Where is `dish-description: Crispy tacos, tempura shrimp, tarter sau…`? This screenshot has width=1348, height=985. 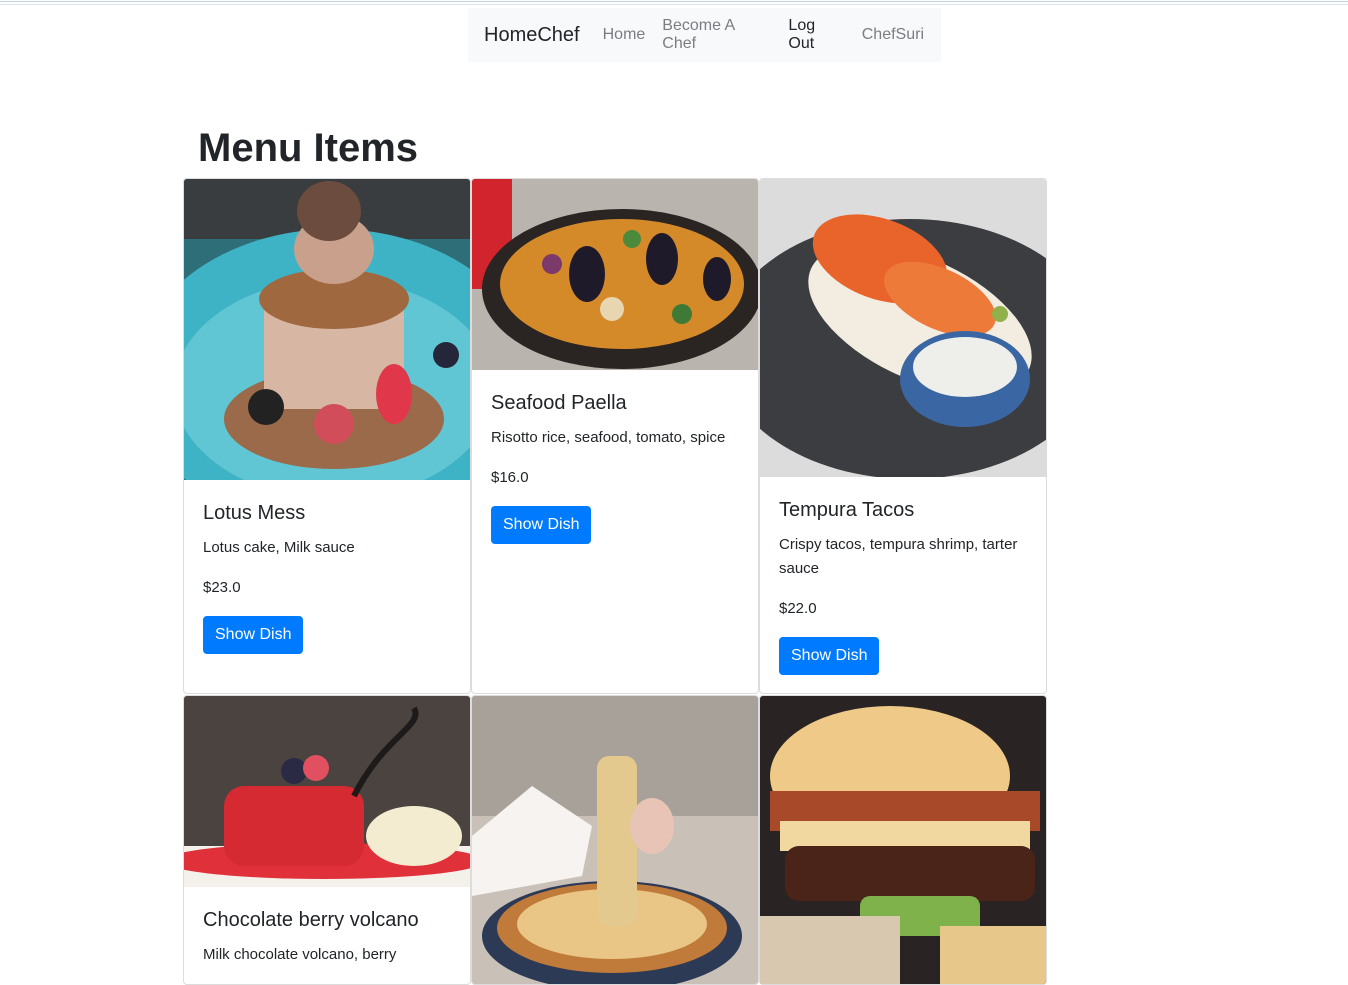 dish-description: Crispy tacos, tempura shrimp, tarter sau… is located at coordinates (898, 556).